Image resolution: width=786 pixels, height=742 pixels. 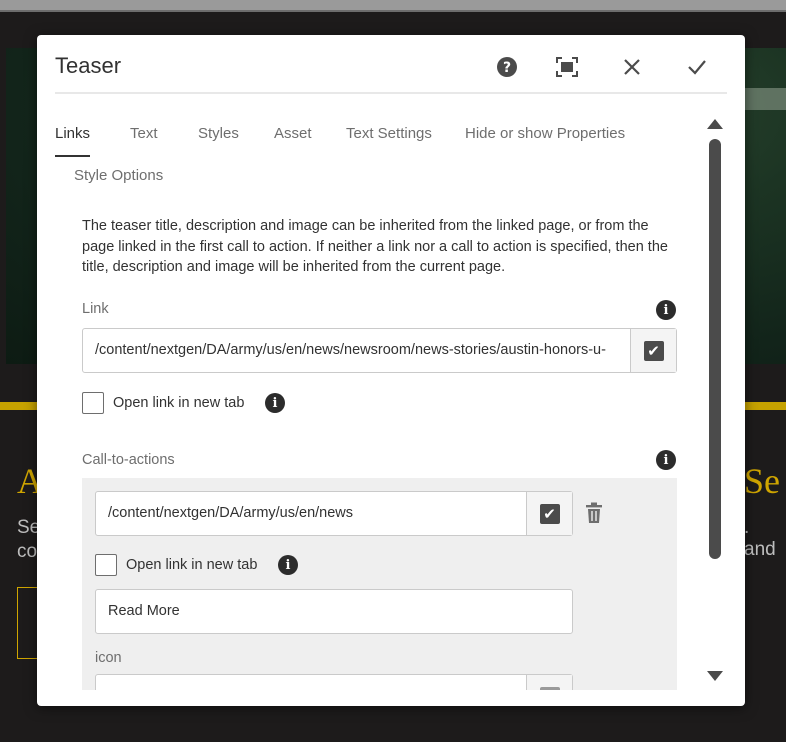 I want to click on cta-text-field: Read More, so click(x=334, y=611).